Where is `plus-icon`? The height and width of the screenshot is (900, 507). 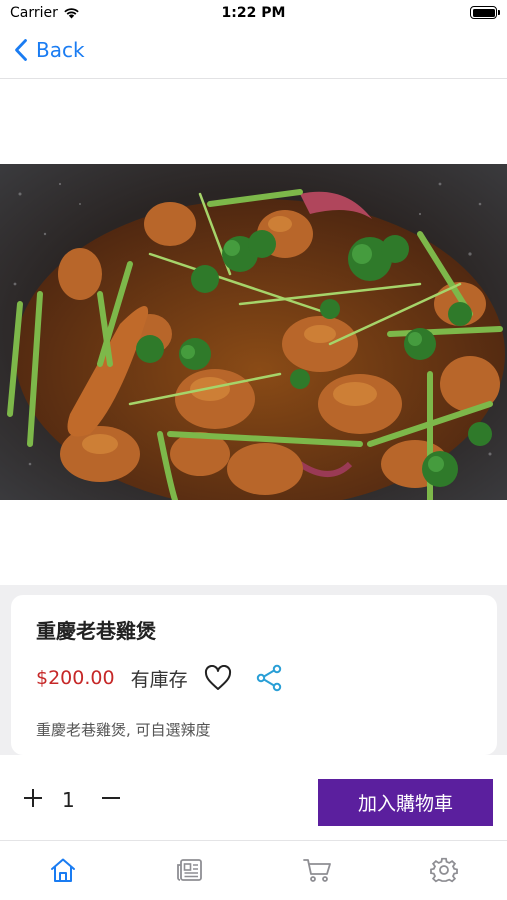
plus-icon is located at coordinates (33, 798).